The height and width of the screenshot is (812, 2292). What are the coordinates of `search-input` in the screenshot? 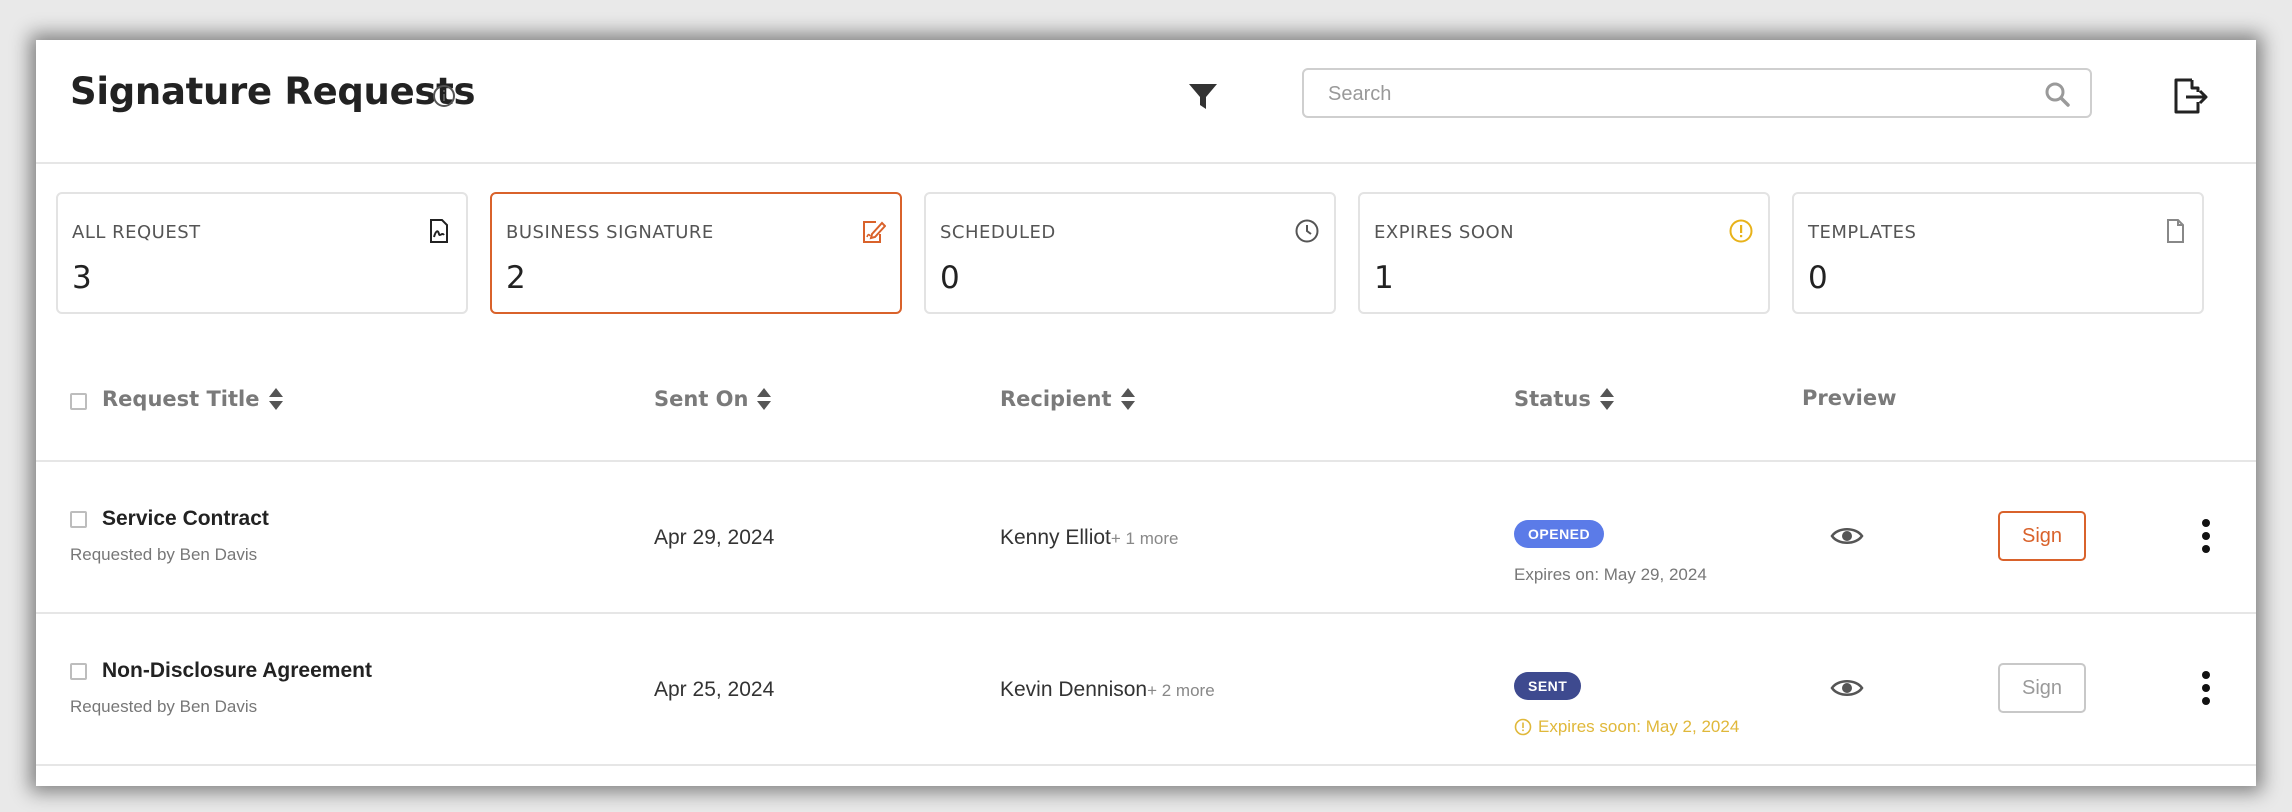 It's located at (1678, 94).